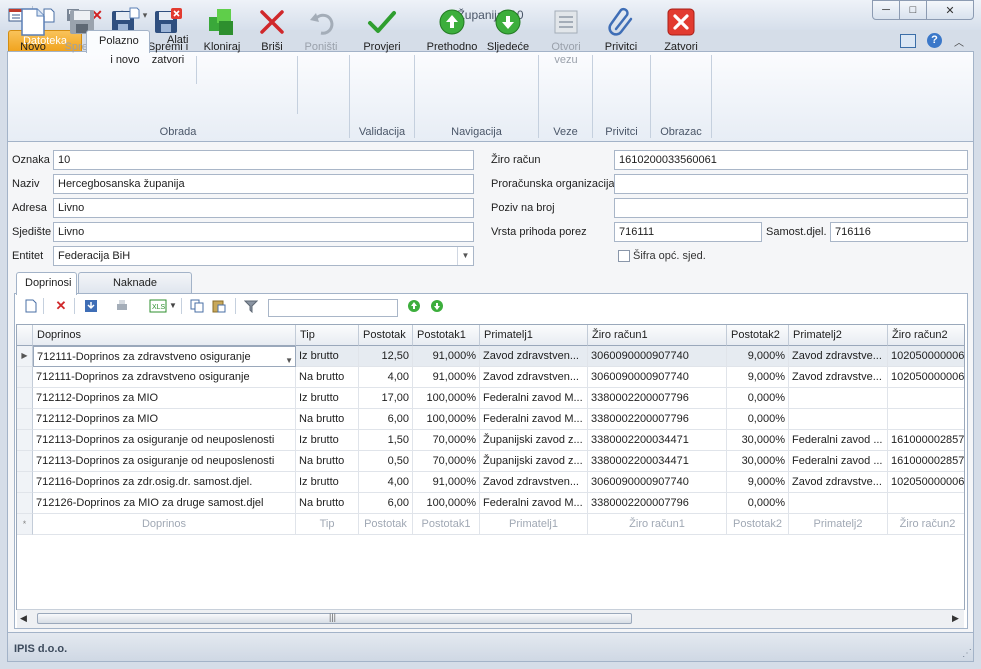  What do you see at coordinates (25, 524) in the screenshot?
I see `new-row-header: *` at bounding box center [25, 524].